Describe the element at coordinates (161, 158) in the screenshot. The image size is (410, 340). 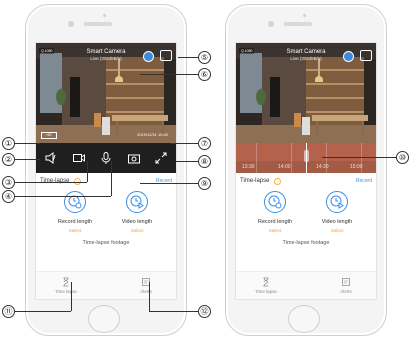
I see `expand-icon` at that location.